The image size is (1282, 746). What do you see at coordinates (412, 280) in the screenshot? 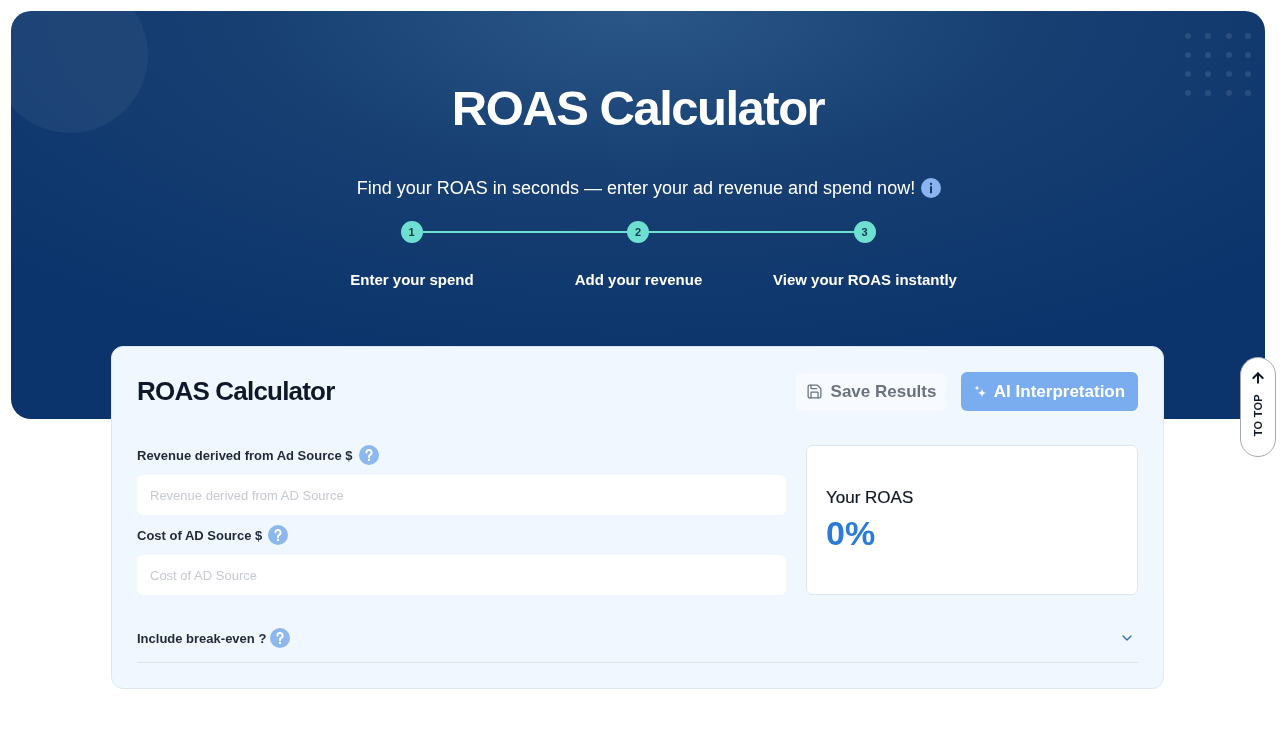
I see `step-label: Enter your spend` at bounding box center [412, 280].